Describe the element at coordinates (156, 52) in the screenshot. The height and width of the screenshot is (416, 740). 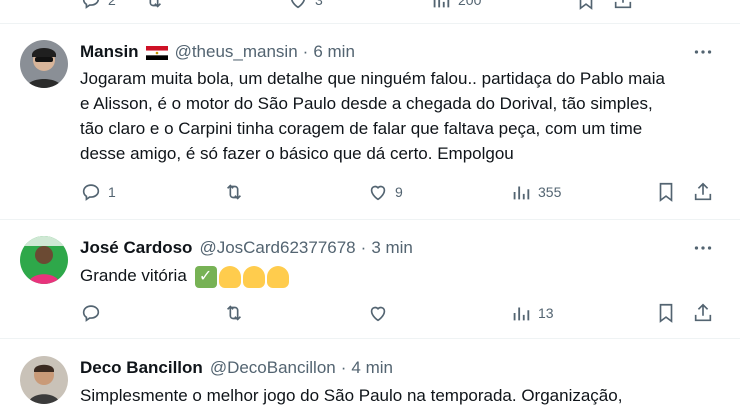
I see `red-white-black-flag` at that location.